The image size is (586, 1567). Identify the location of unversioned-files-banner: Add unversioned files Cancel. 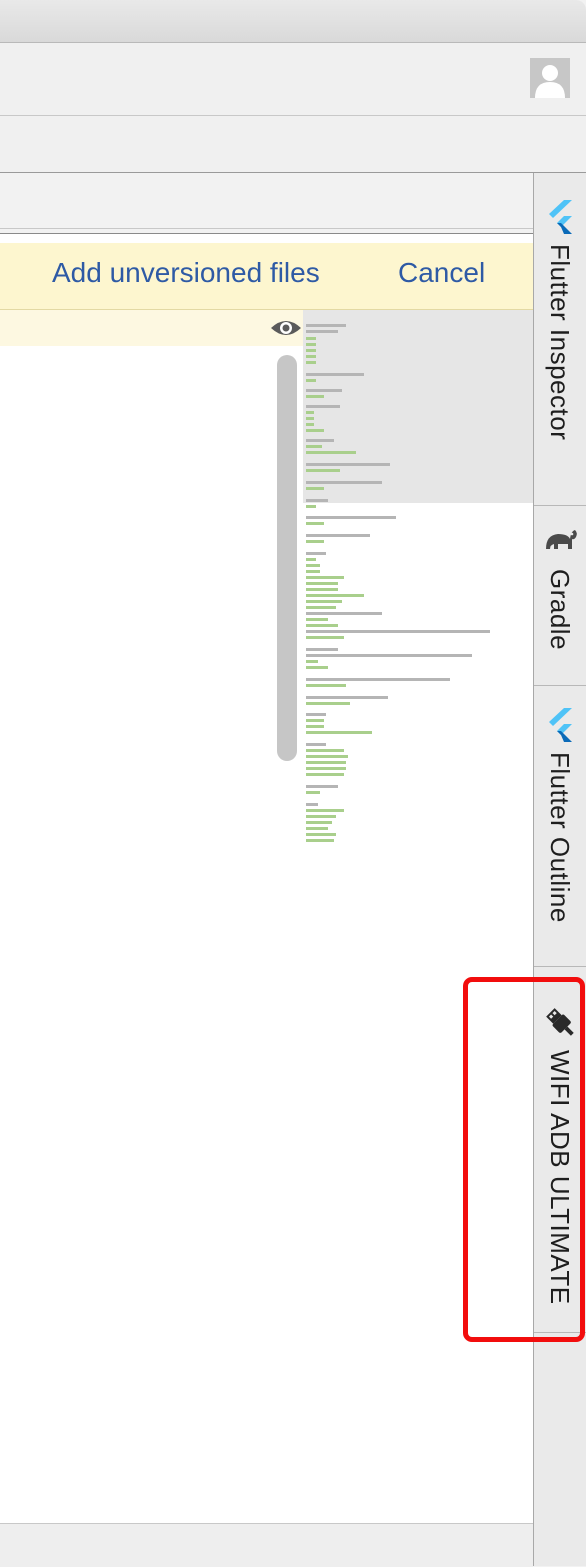
(266, 276).